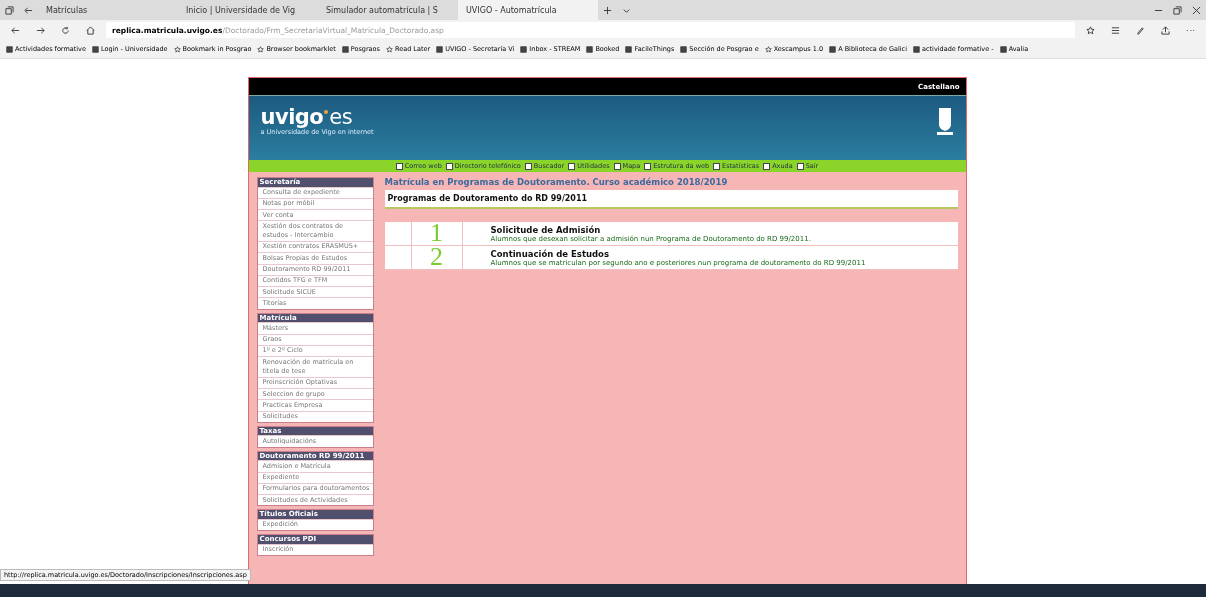 The height and width of the screenshot is (597, 1206). I want to click on step-number: 1, so click(437, 233).